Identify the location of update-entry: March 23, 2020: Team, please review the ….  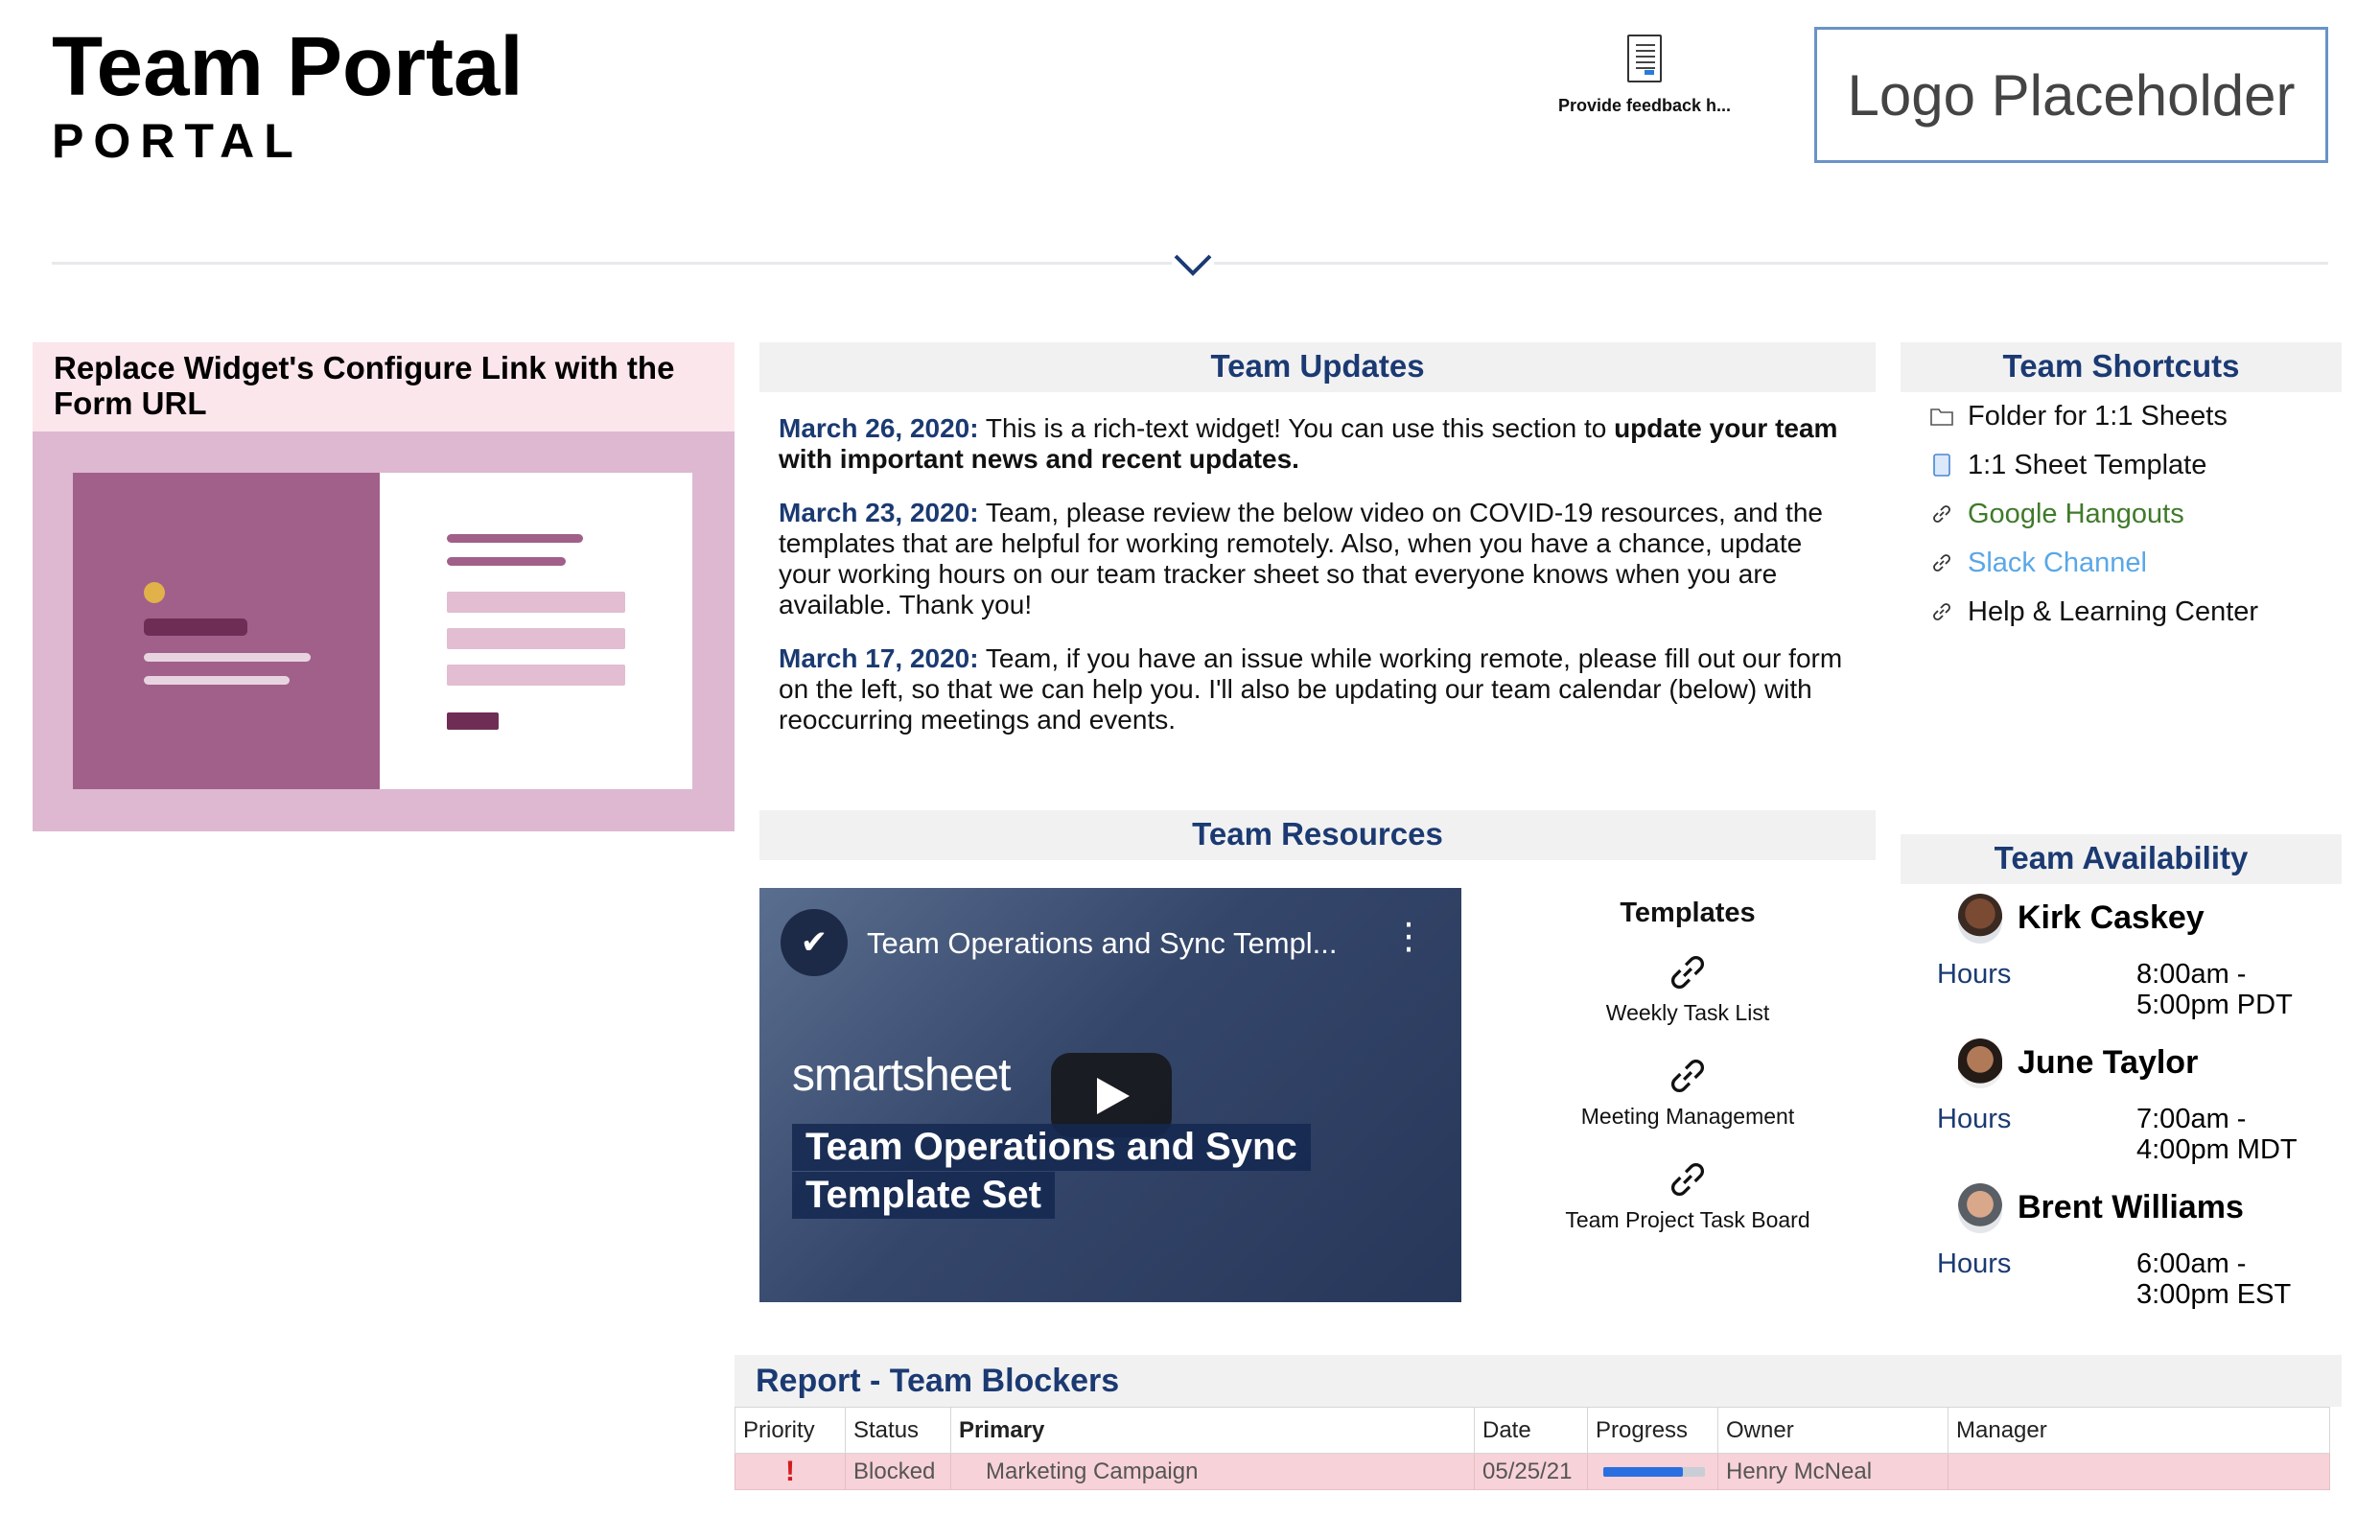
(1301, 558).